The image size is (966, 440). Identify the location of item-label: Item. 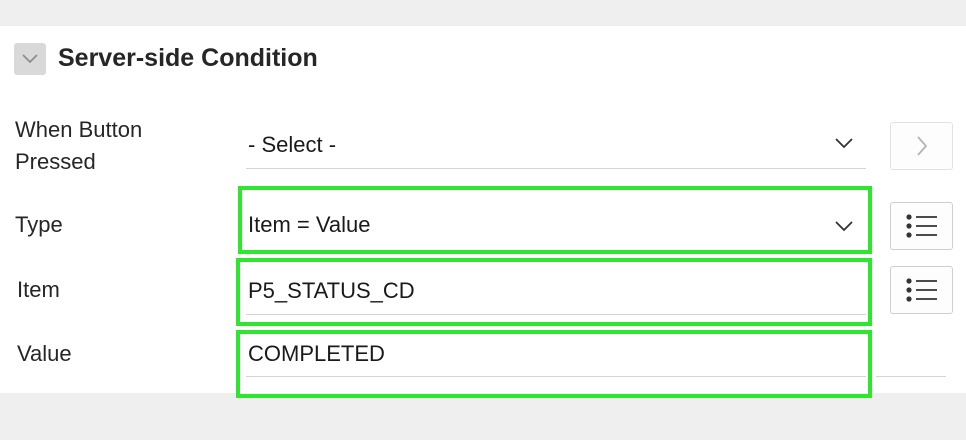
(38, 289).